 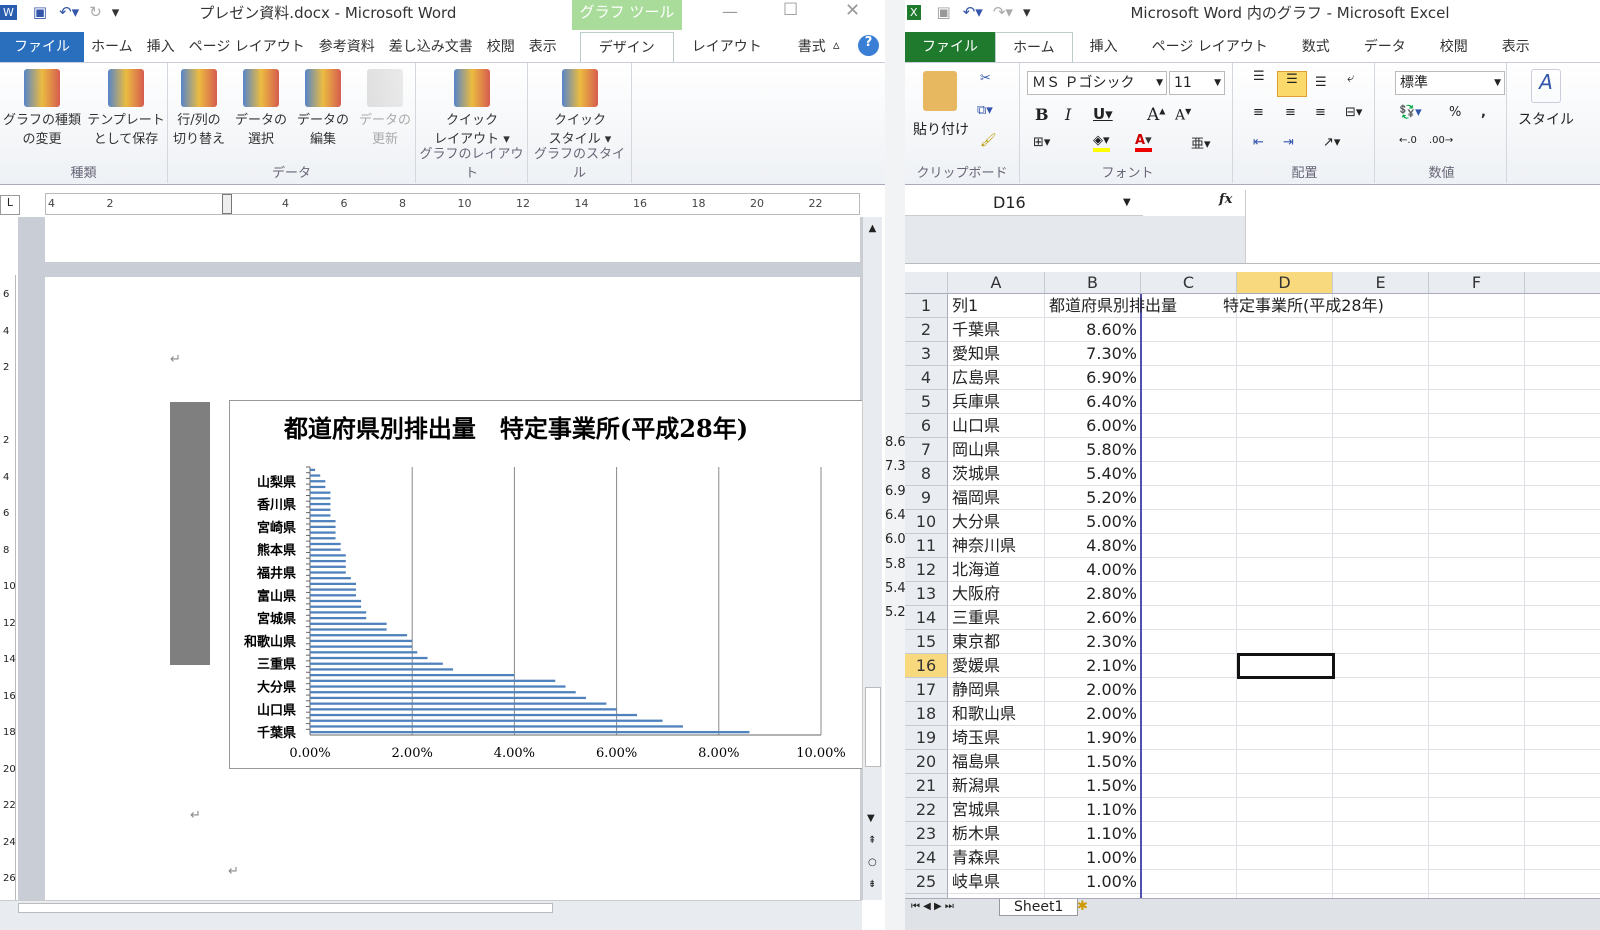 What do you see at coordinates (996, 618) in the screenshot?
I see `cell-A14: 三重県` at bounding box center [996, 618].